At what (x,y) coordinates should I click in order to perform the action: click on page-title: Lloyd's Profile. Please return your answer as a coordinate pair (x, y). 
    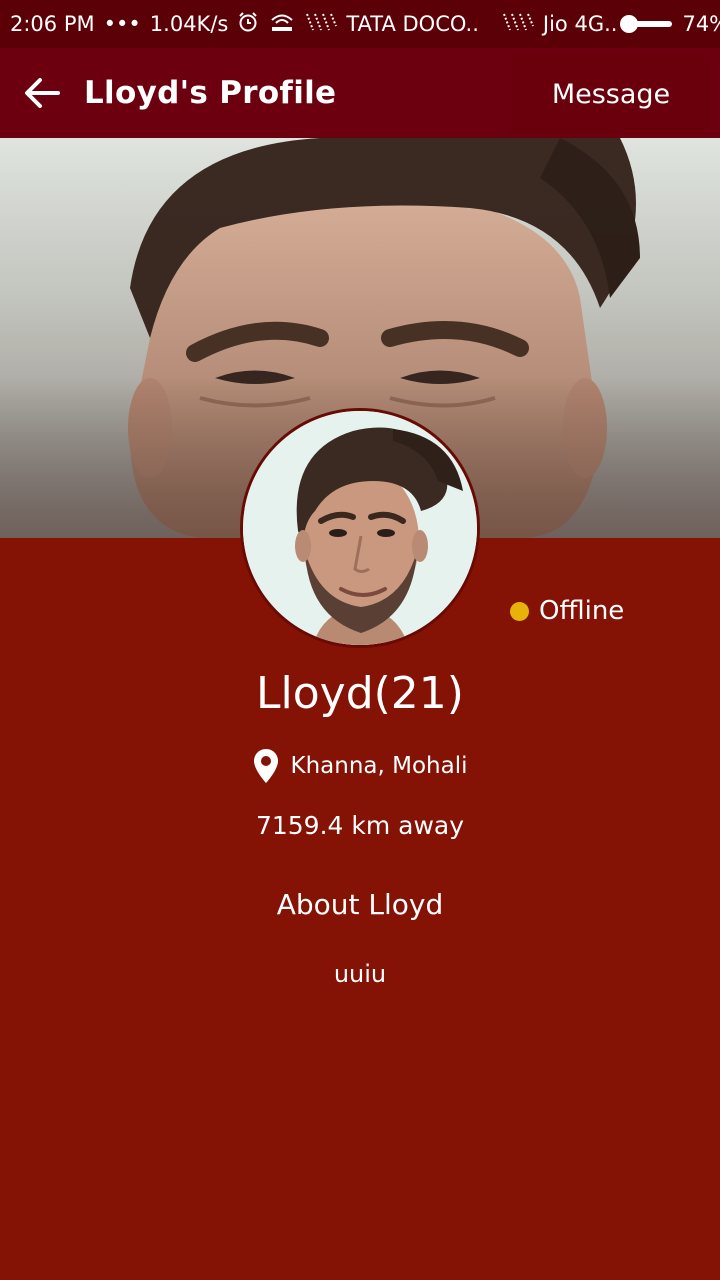
    Looking at the image, I should click on (210, 93).